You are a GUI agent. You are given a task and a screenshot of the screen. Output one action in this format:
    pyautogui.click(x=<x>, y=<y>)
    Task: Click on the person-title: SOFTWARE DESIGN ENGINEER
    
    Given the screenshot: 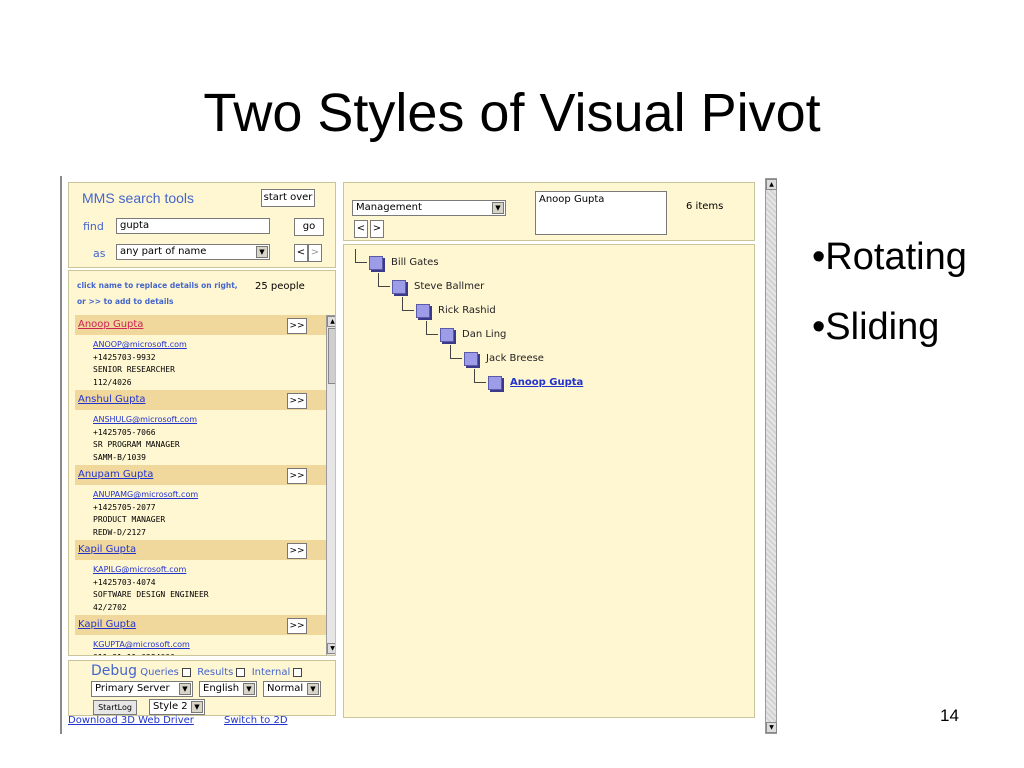 What is the action you would take?
    pyautogui.click(x=151, y=594)
    